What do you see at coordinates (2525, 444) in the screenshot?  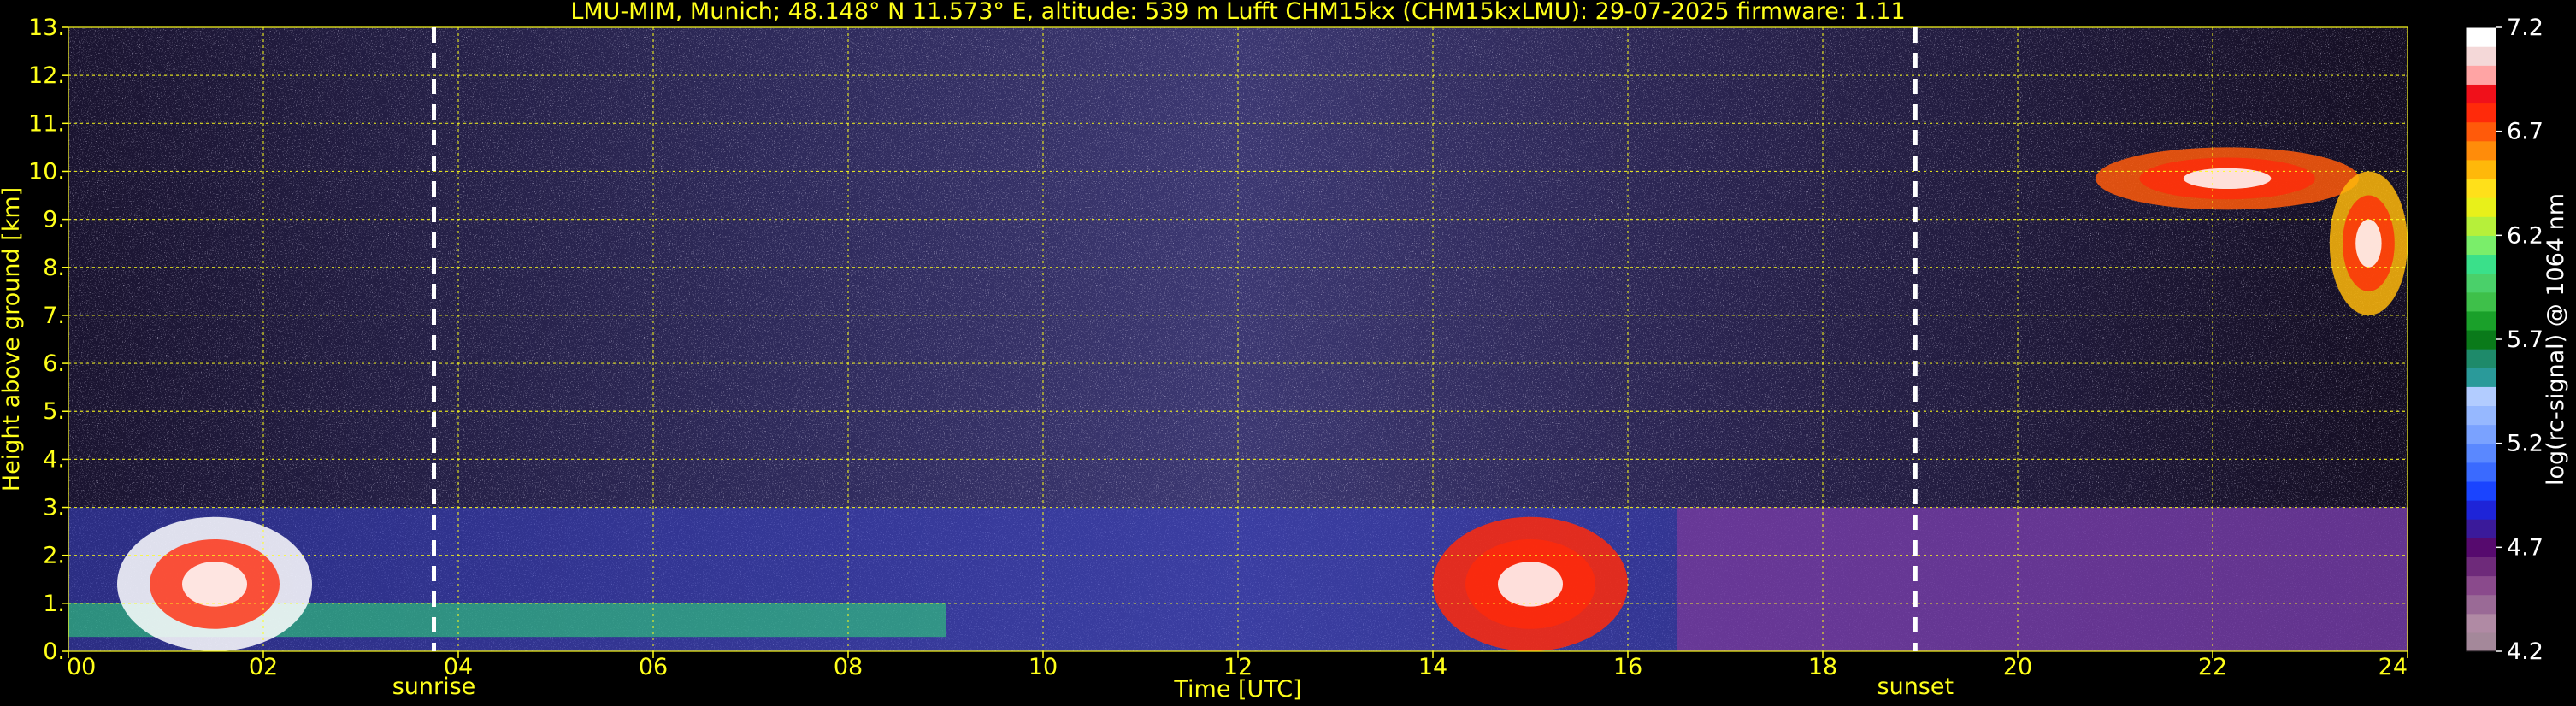 I see `colorbar-tick-label: 5.2` at bounding box center [2525, 444].